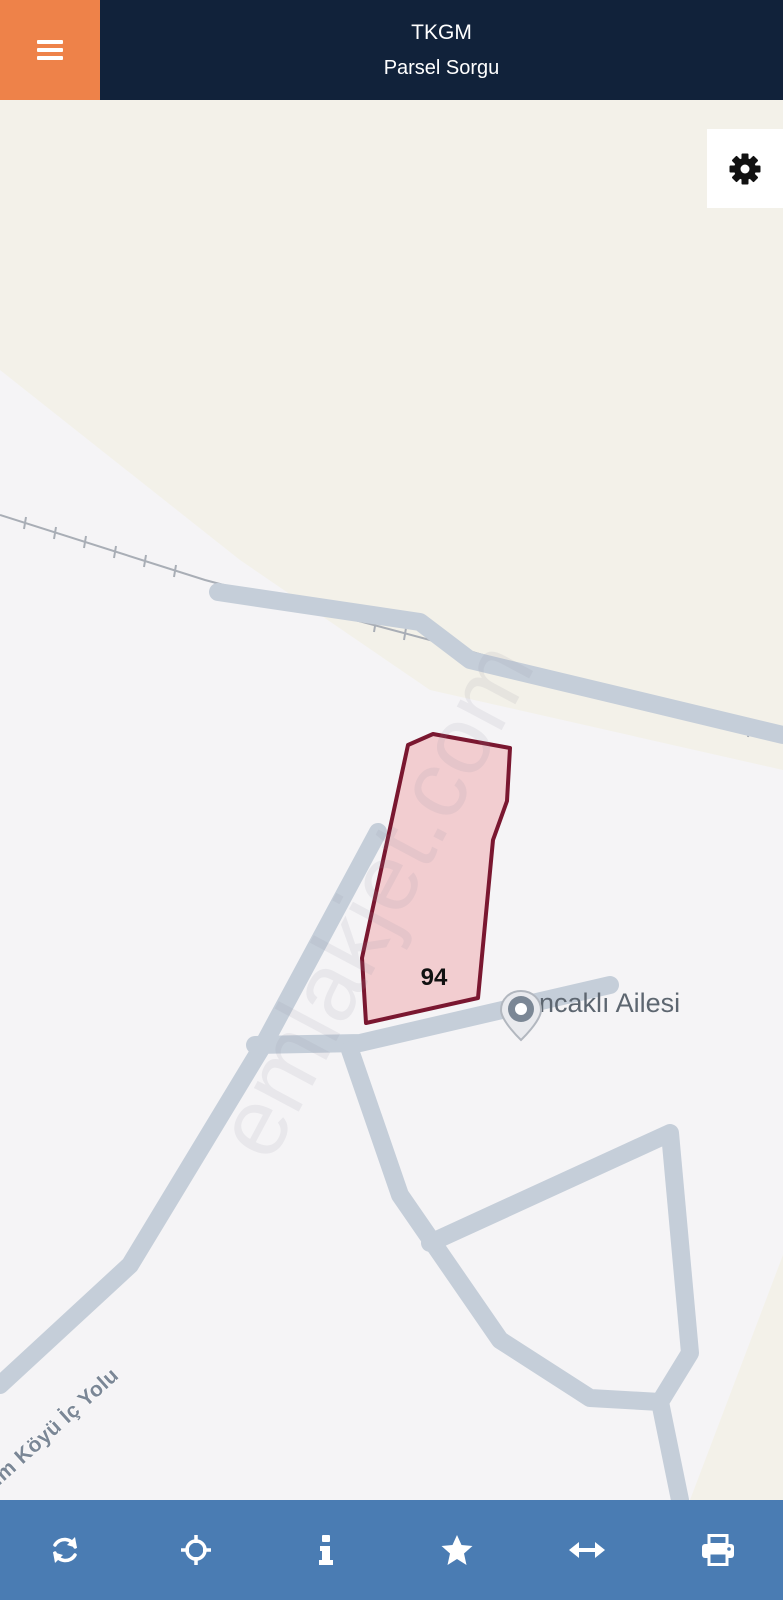 This screenshot has height=1600, width=783. I want to click on hamburger-menu-icon, so click(50, 50).